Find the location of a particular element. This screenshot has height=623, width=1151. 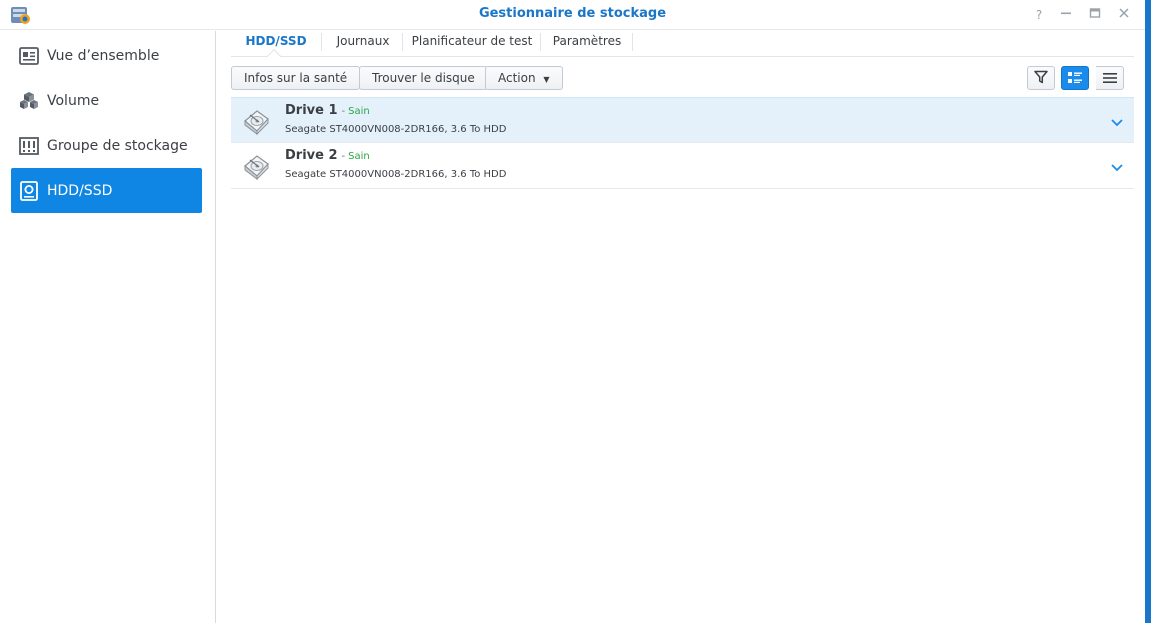

health-info-button: Infos sur la santé is located at coordinates (296, 78).